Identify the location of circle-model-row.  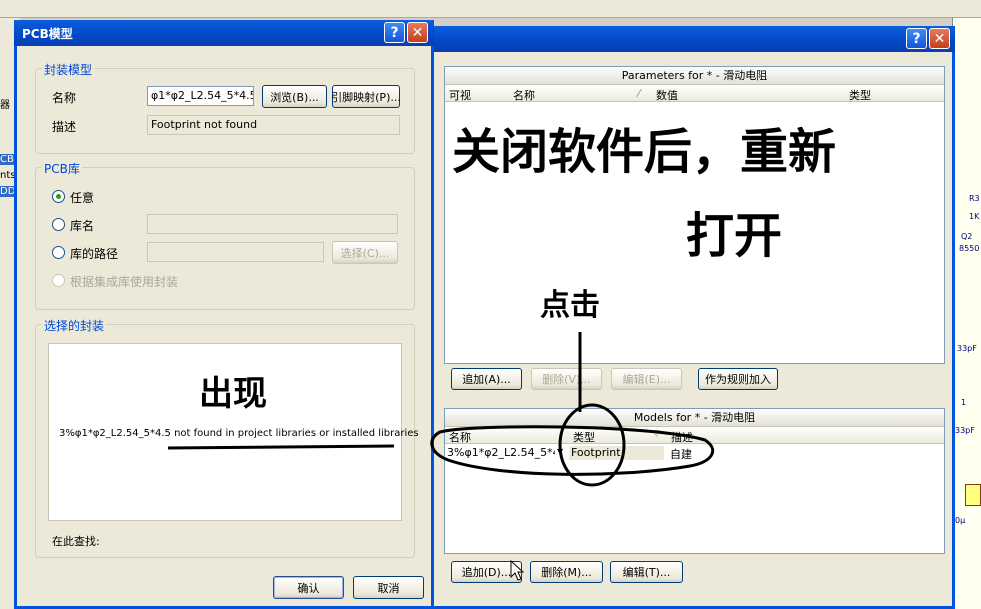
(572, 450).